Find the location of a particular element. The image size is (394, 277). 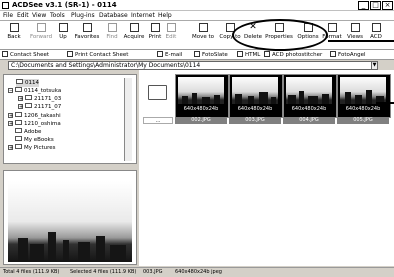

printer-icon is located at coordinates (155, 27).